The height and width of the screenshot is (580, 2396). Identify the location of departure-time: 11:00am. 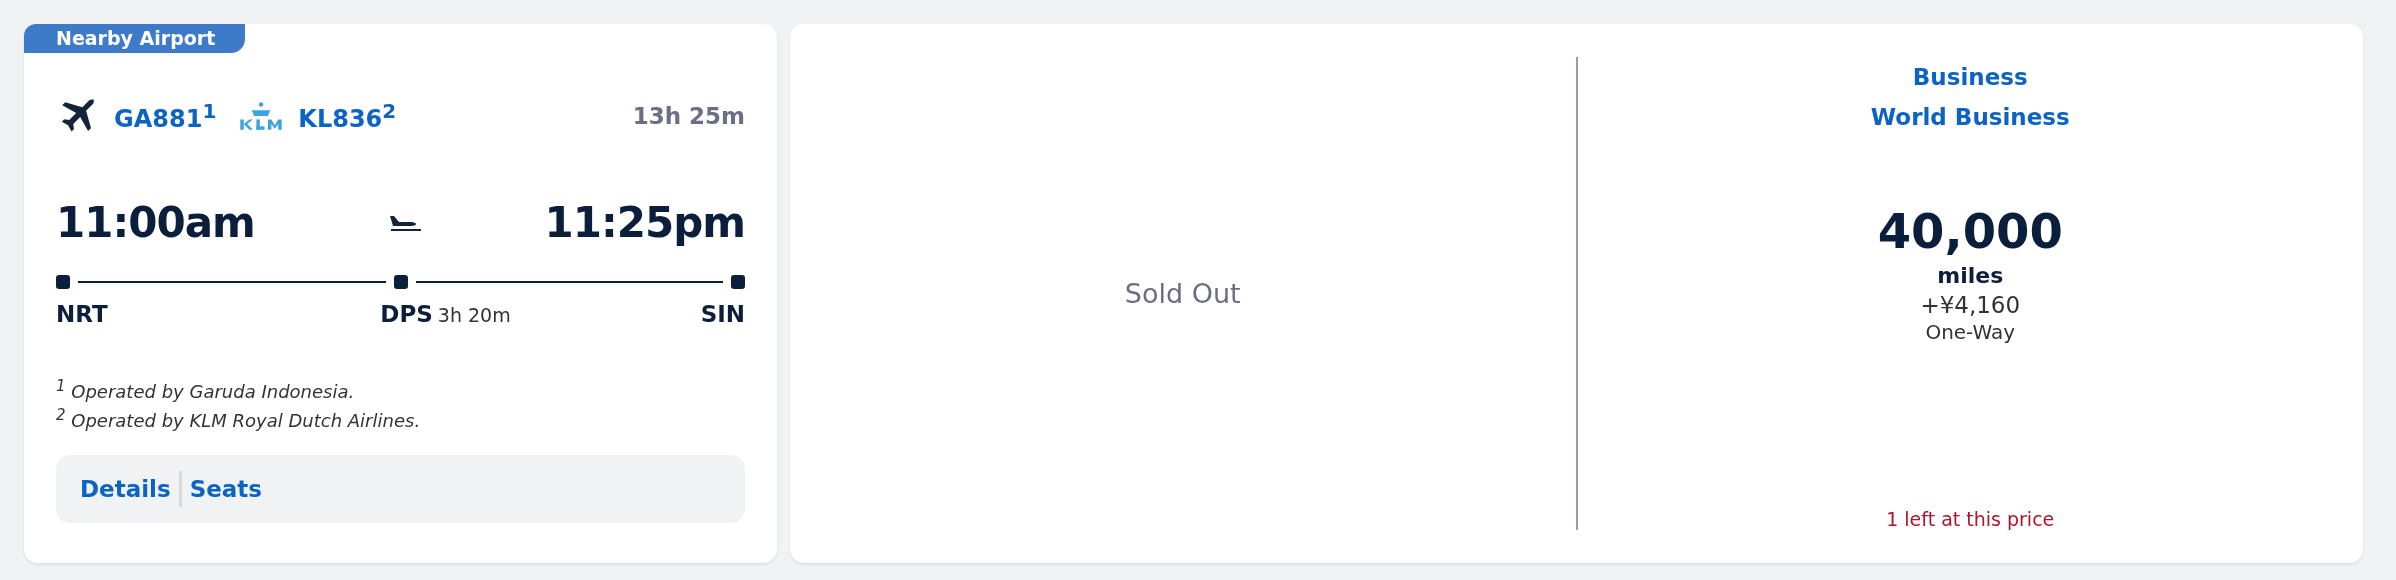
(155, 222).